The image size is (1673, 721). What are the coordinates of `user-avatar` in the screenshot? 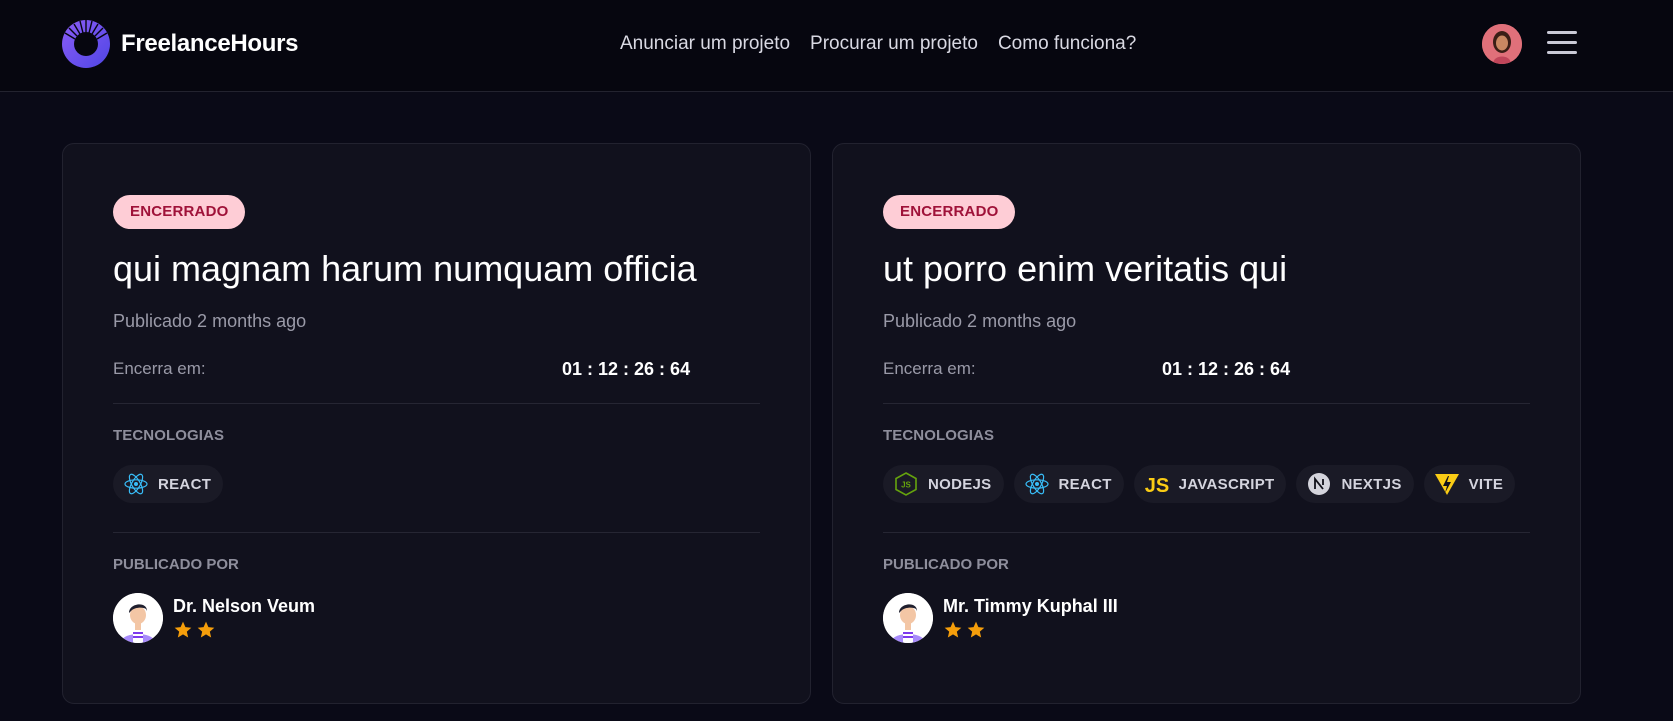 It's located at (1502, 44).